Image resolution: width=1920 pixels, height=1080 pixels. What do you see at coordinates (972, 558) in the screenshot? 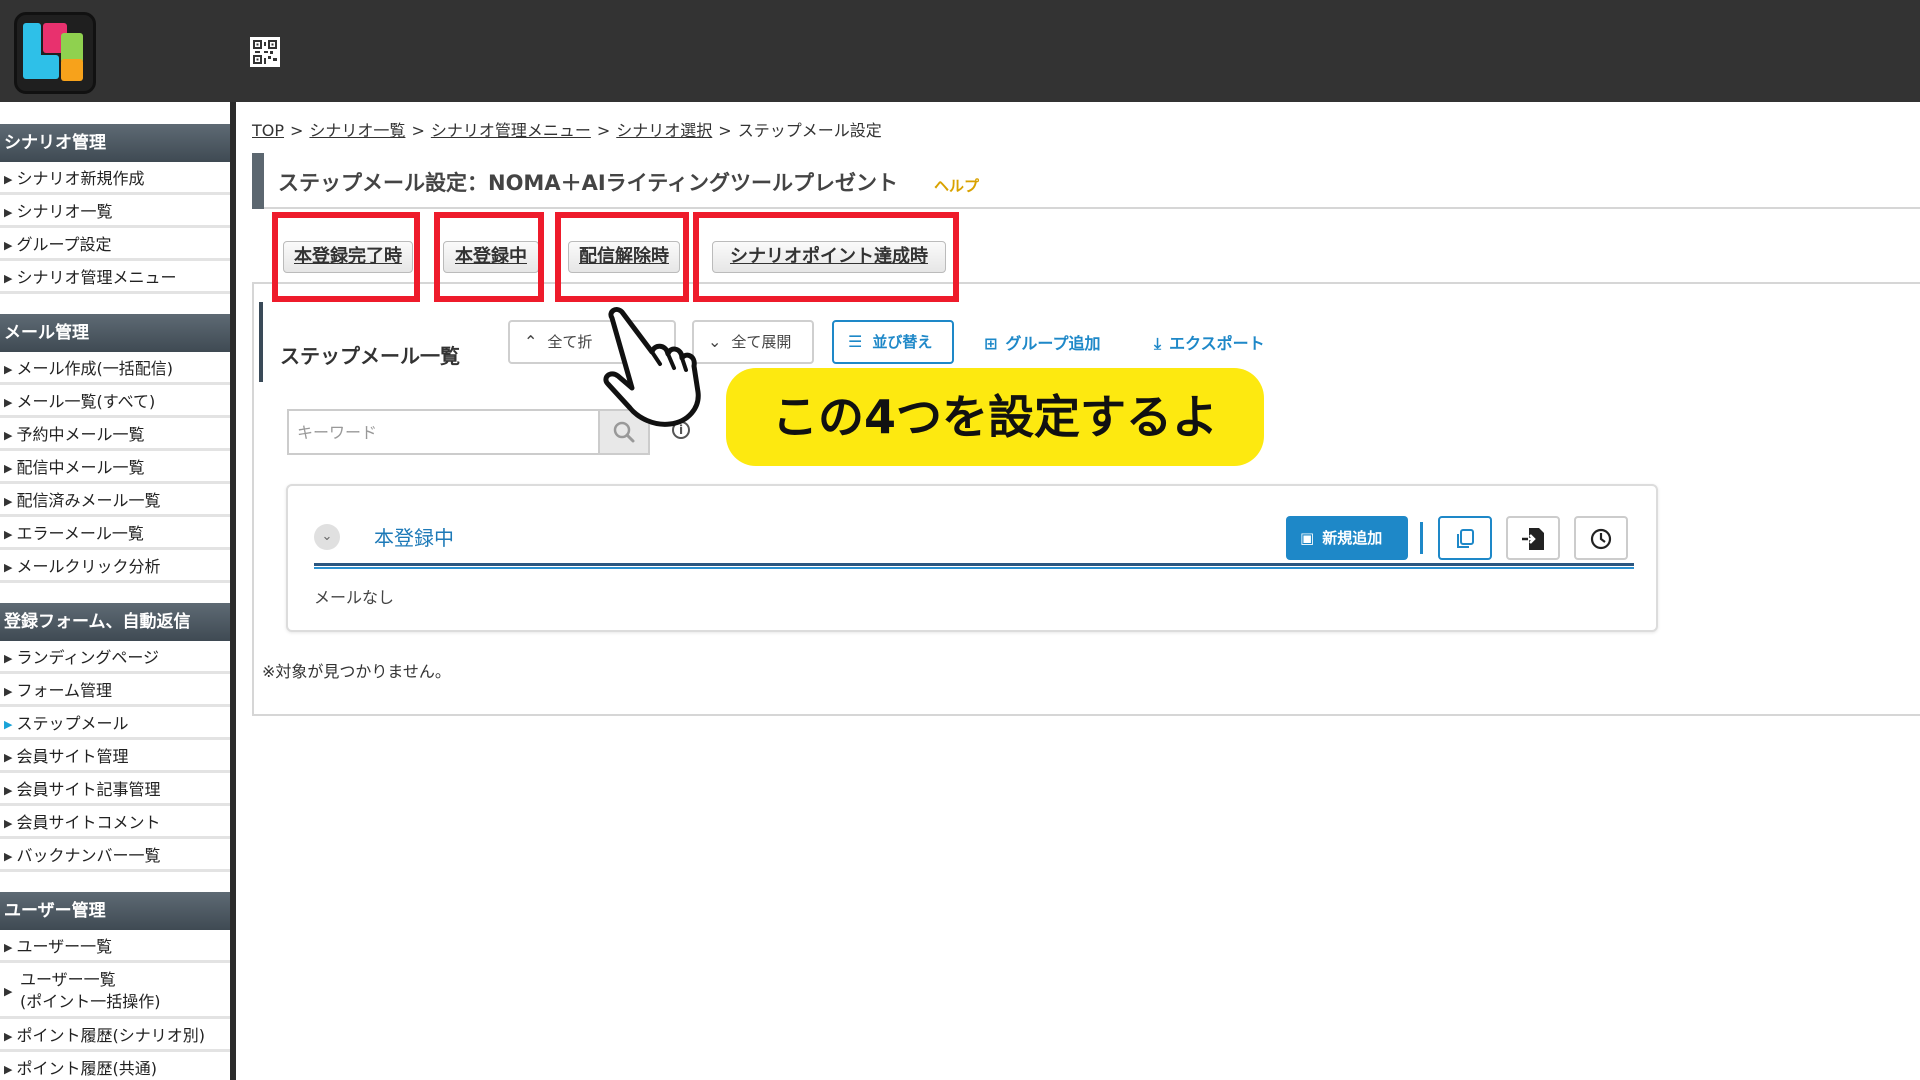
I see `group-card: ⌄ 本登録中 ▣ 新規追加 メールなし` at bounding box center [972, 558].